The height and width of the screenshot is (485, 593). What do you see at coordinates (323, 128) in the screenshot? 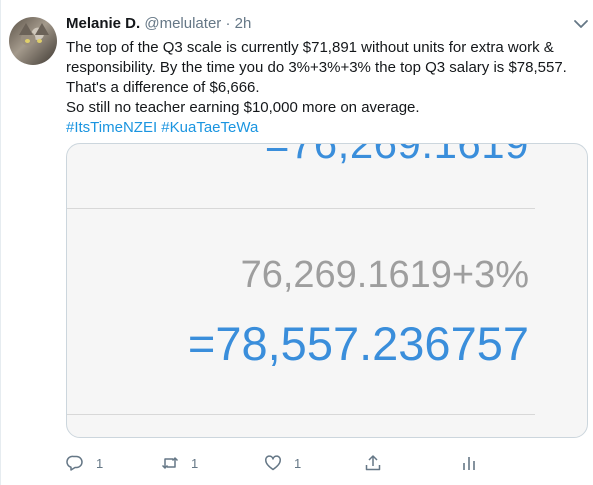
I see `hashtags-line: #ItsTimeNZEI #KuaTaeTeWa` at bounding box center [323, 128].